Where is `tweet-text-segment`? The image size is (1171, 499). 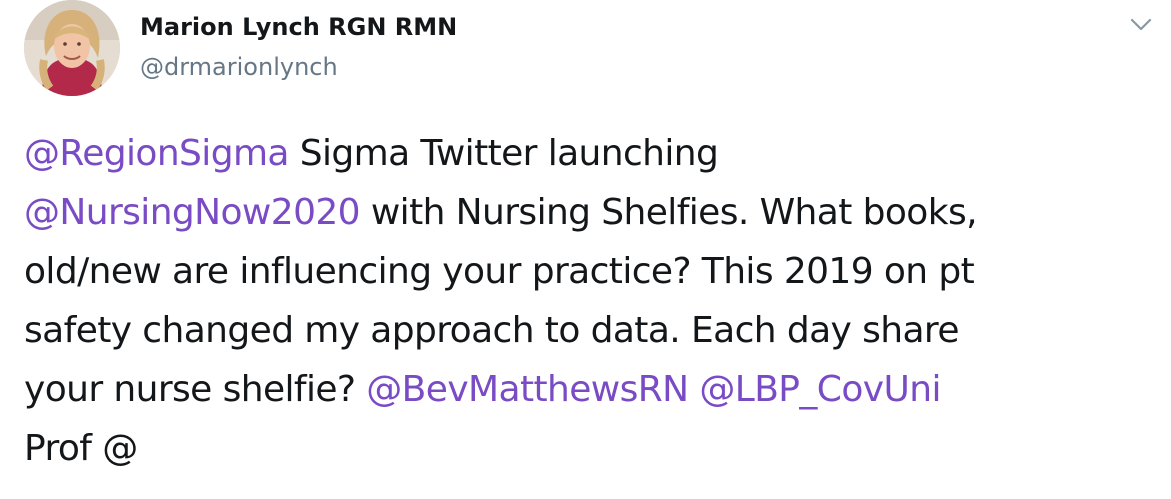 tweet-text-segment is located at coordinates (694, 389).